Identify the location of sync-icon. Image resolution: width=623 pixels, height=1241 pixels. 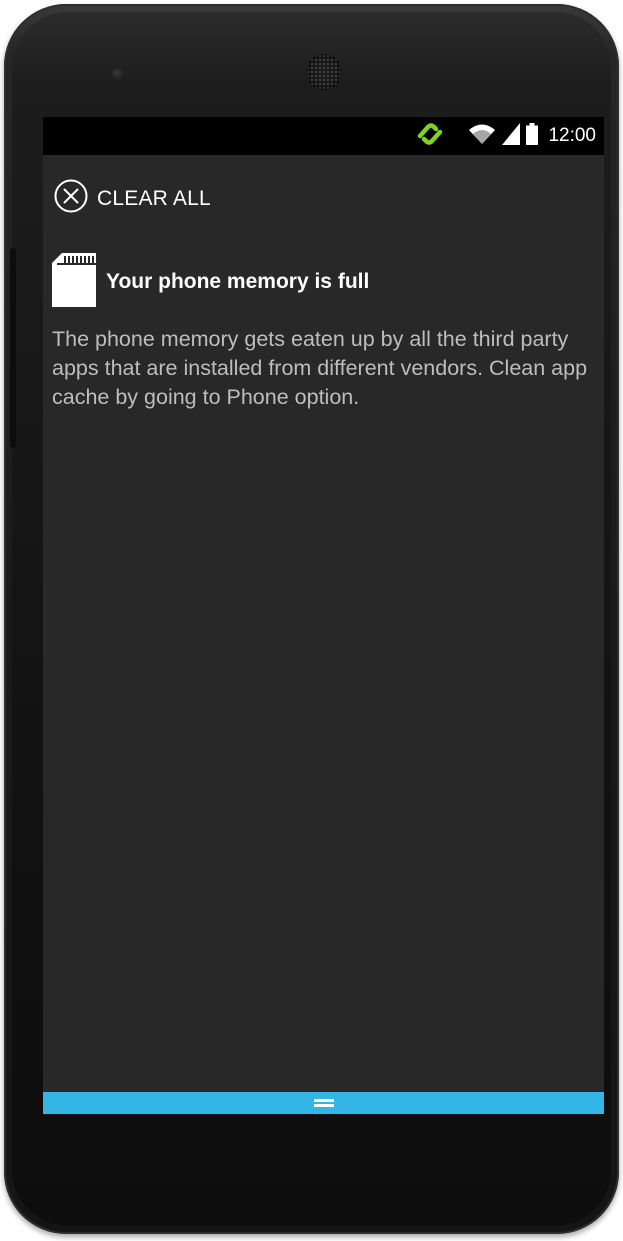
(430, 136).